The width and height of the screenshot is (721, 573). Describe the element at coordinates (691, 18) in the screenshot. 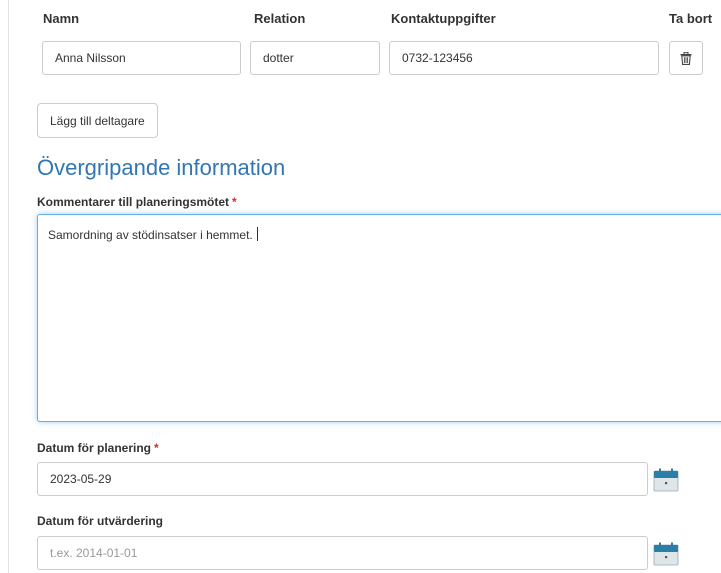

I see `column-header-remove: Ta bort` at that location.